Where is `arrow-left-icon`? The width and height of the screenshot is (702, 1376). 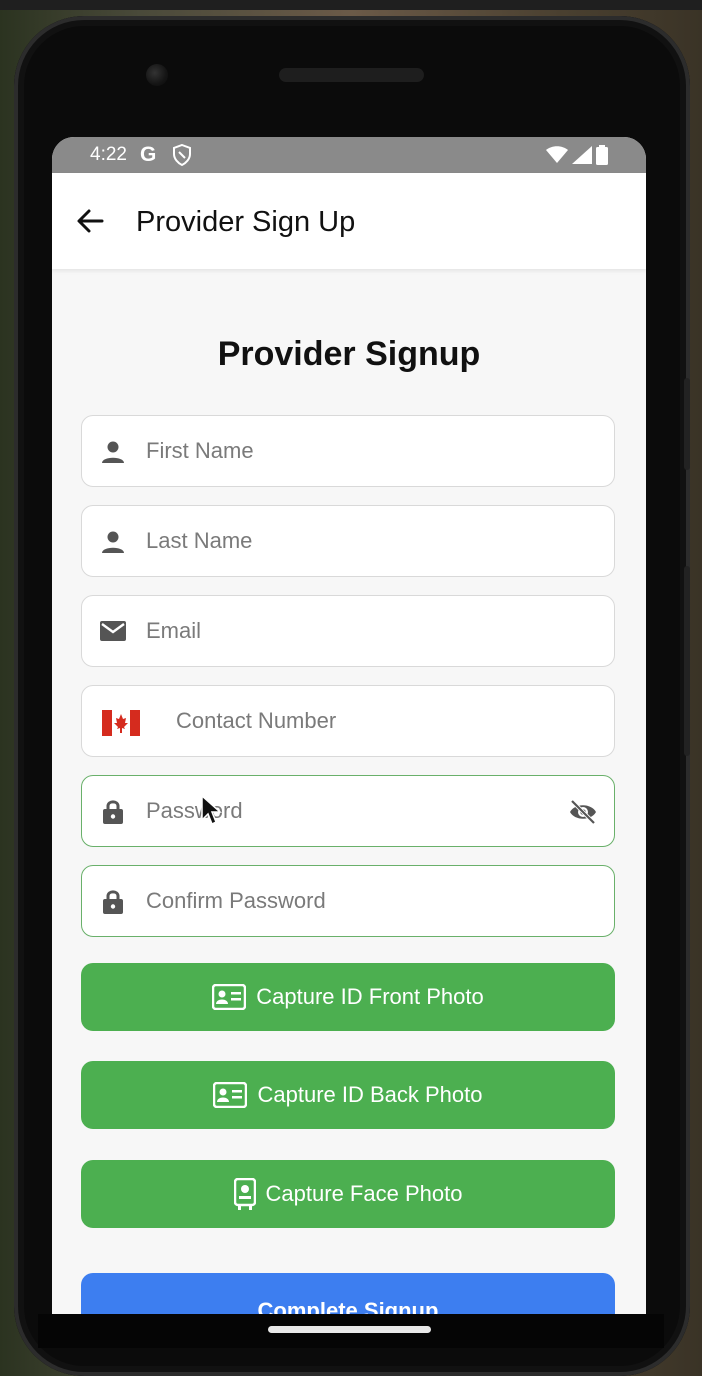
arrow-left-icon is located at coordinates (90, 221).